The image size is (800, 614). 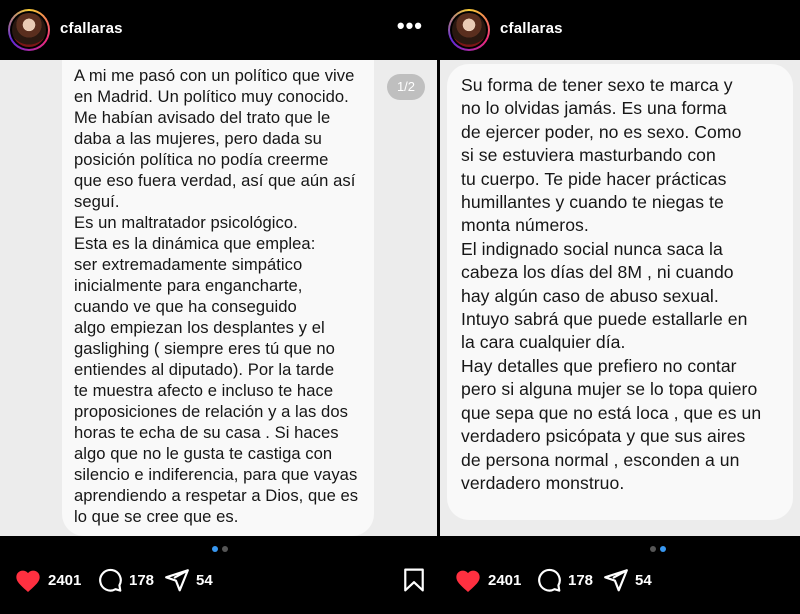 I want to click on save-button, so click(x=414, y=582).